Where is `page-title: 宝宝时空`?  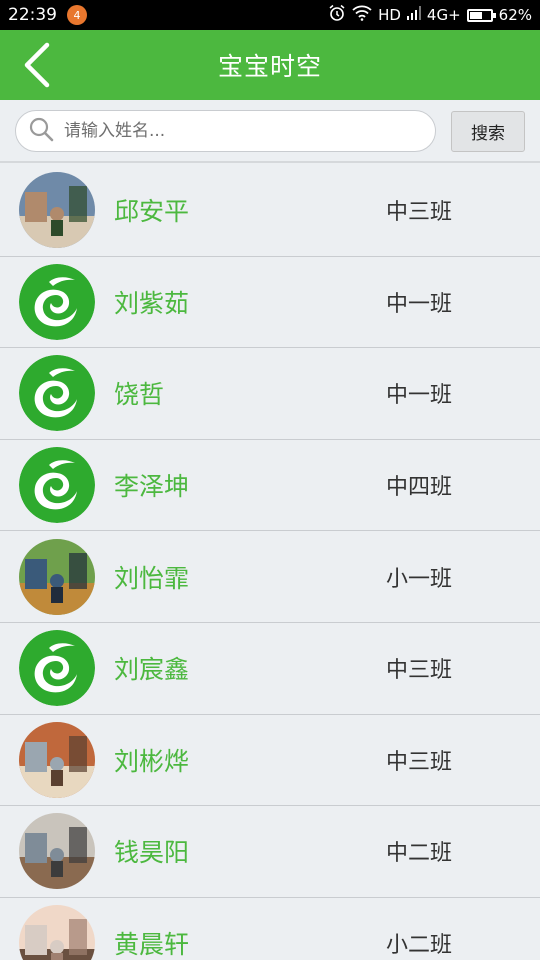 page-title: 宝宝时空 is located at coordinates (269, 66).